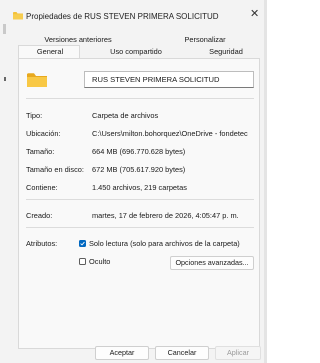 The width and height of the screenshot is (320, 363). What do you see at coordinates (139, 151) in the screenshot?
I see `tamano-value: 664 MB (696.770.628 bytes)` at bounding box center [139, 151].